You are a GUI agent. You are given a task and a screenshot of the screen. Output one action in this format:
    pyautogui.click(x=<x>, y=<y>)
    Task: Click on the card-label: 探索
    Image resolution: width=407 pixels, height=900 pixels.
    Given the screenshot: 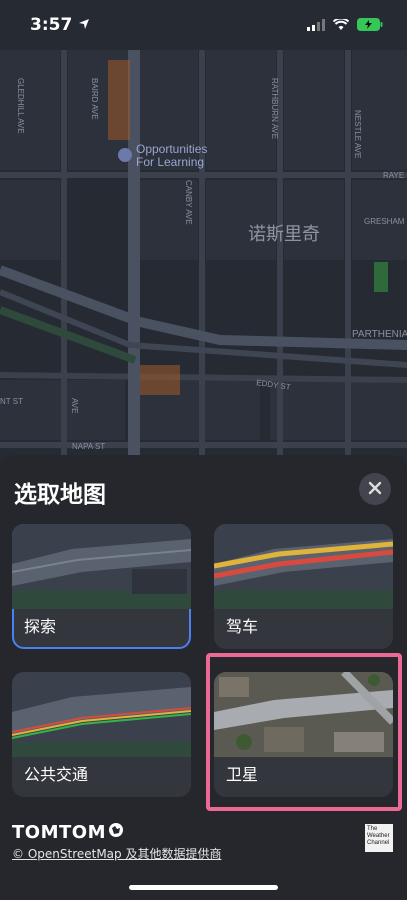 What is the action you would take?
    pyautogui.click(x=40, y=626)
    